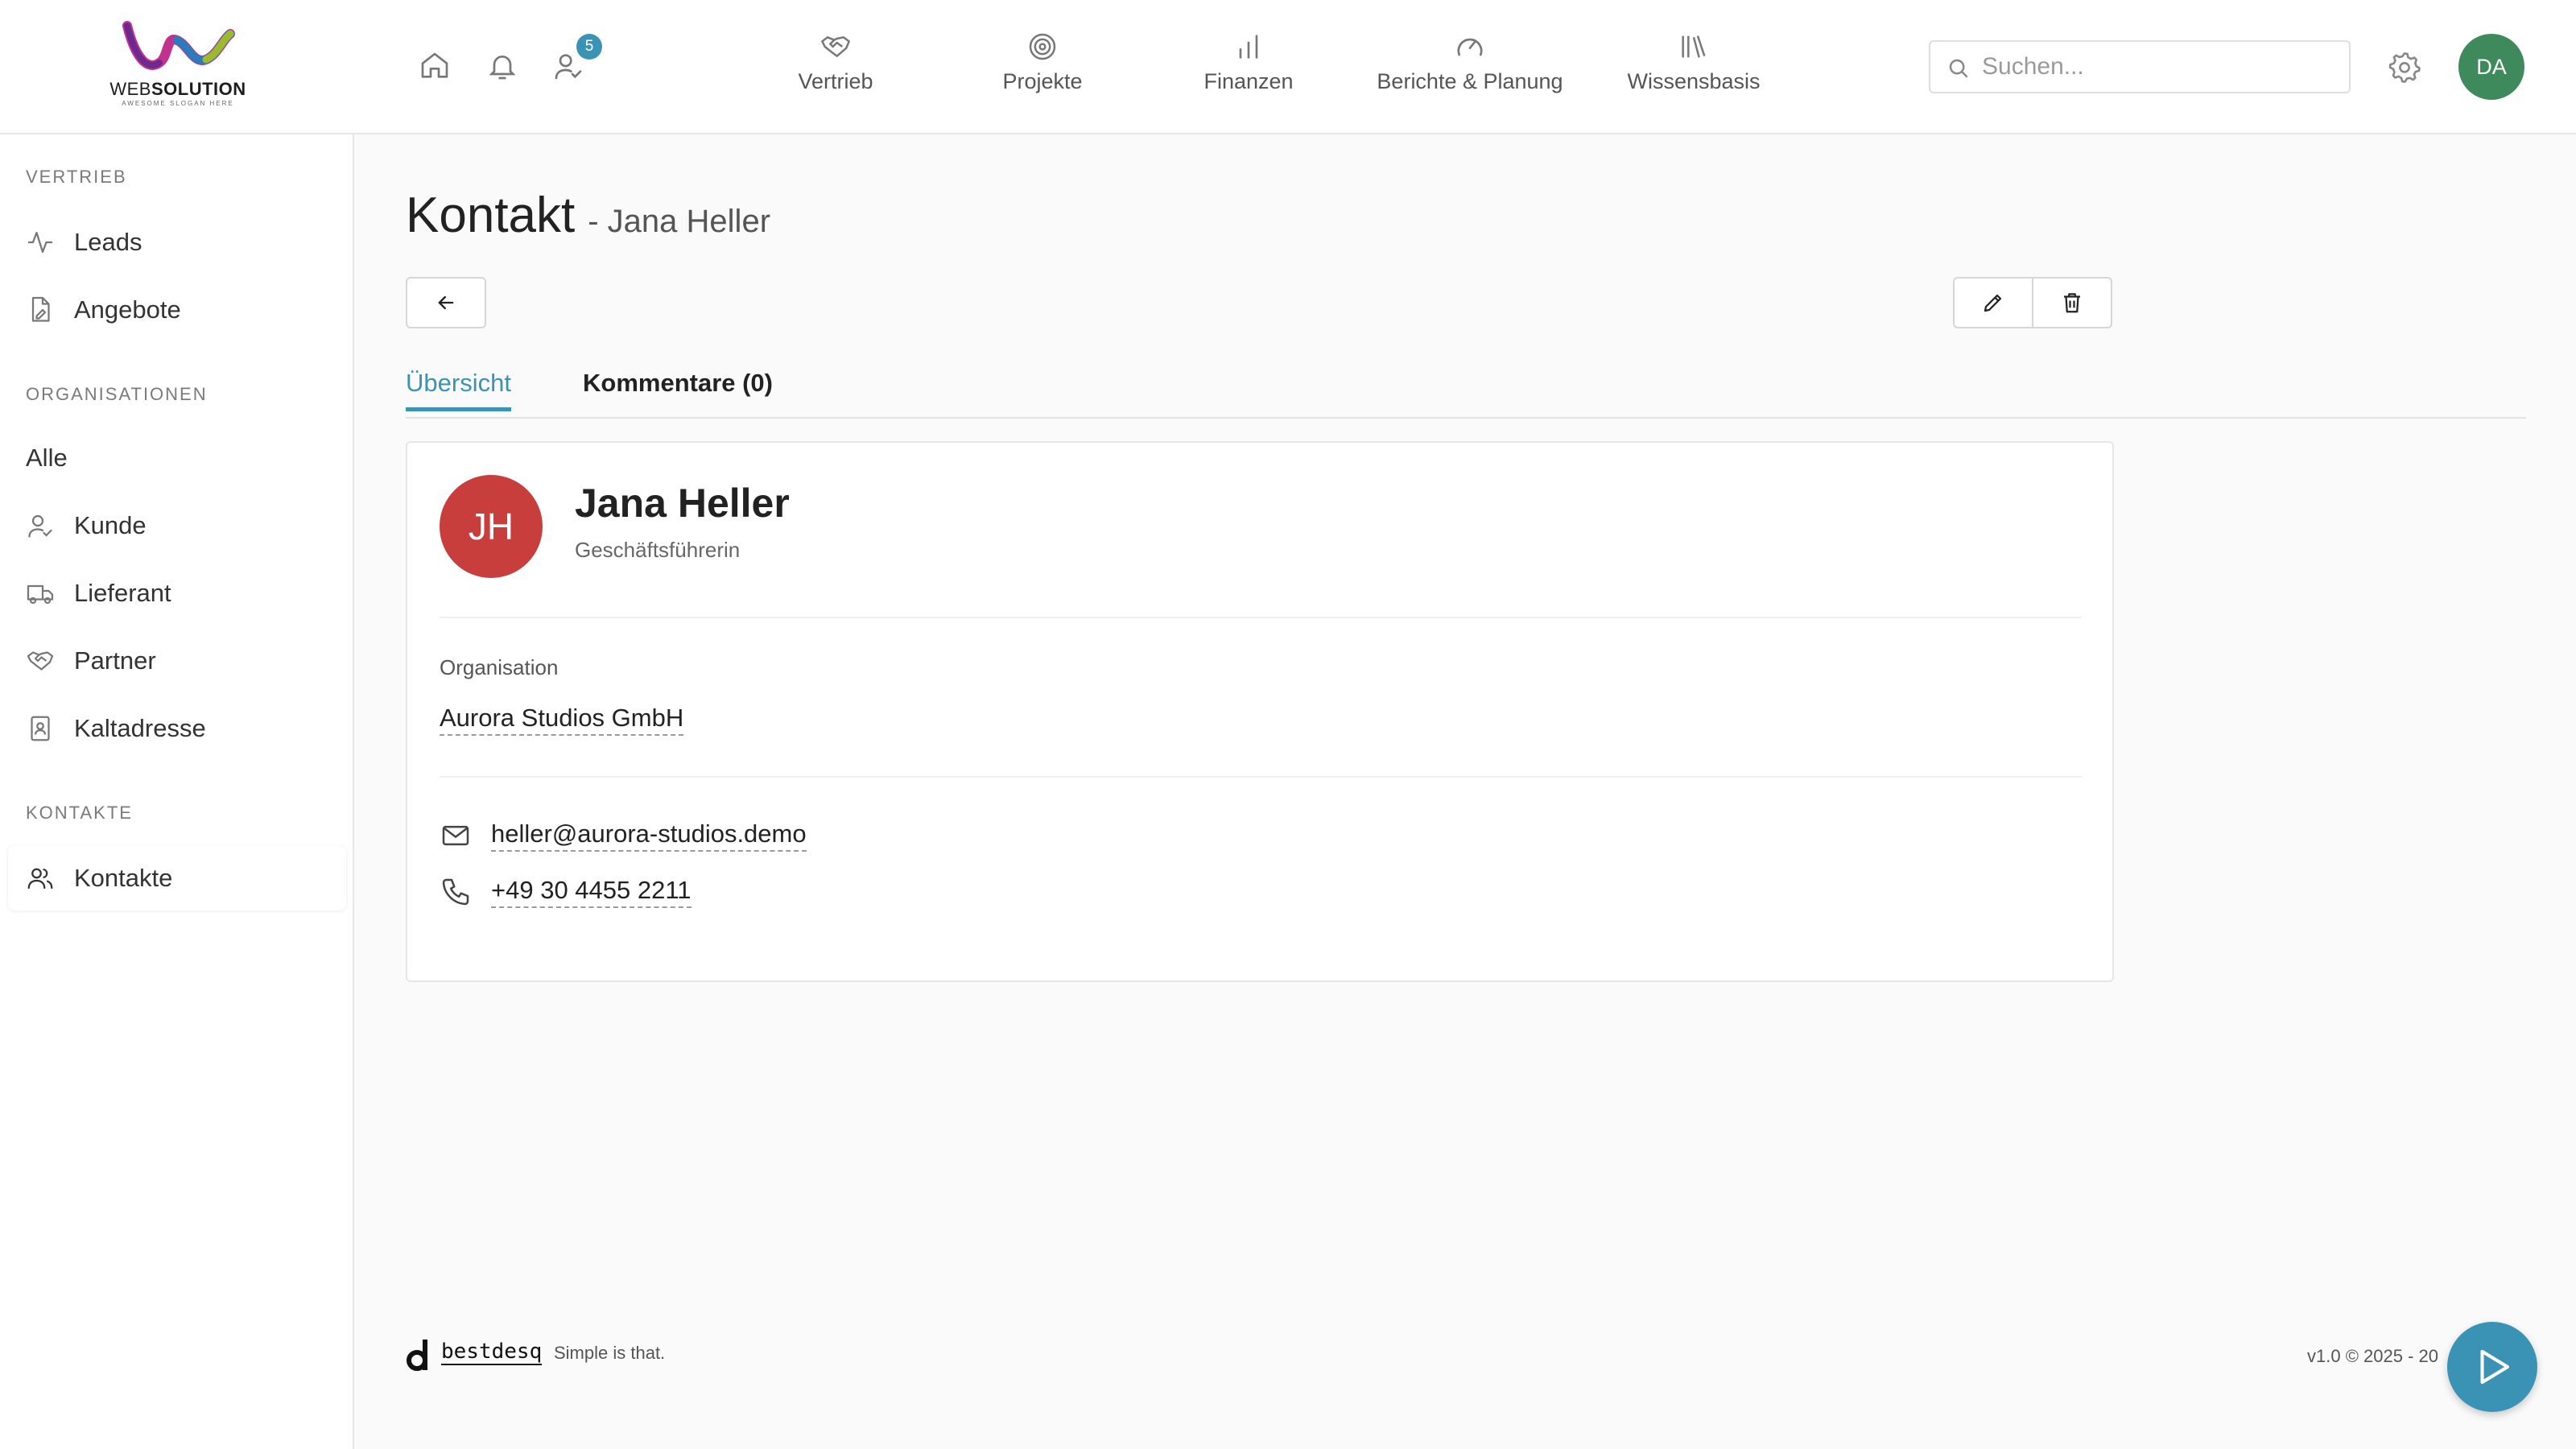 The image size is (2576, 1449). I want to click on sidebar-item-kaltadresse: Kaltadresse, so click(177, 728).